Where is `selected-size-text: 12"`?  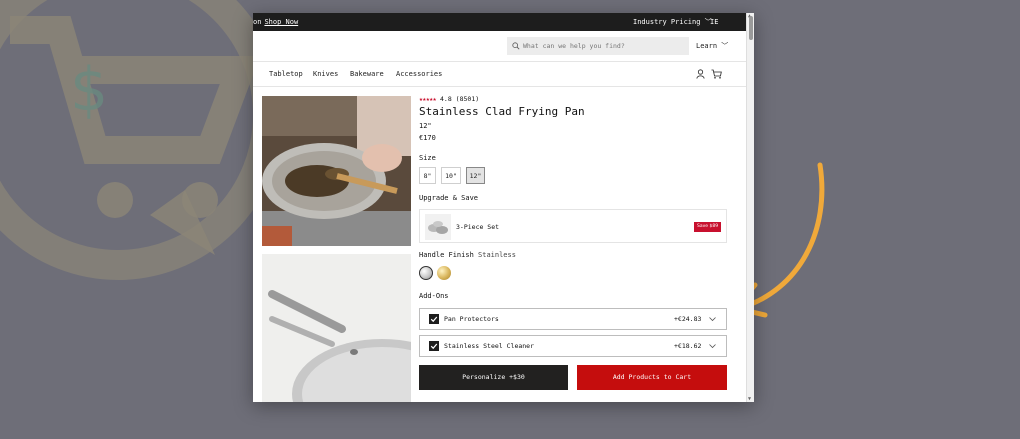 selected-size-text: 12" is located at coordinates (425, 126).